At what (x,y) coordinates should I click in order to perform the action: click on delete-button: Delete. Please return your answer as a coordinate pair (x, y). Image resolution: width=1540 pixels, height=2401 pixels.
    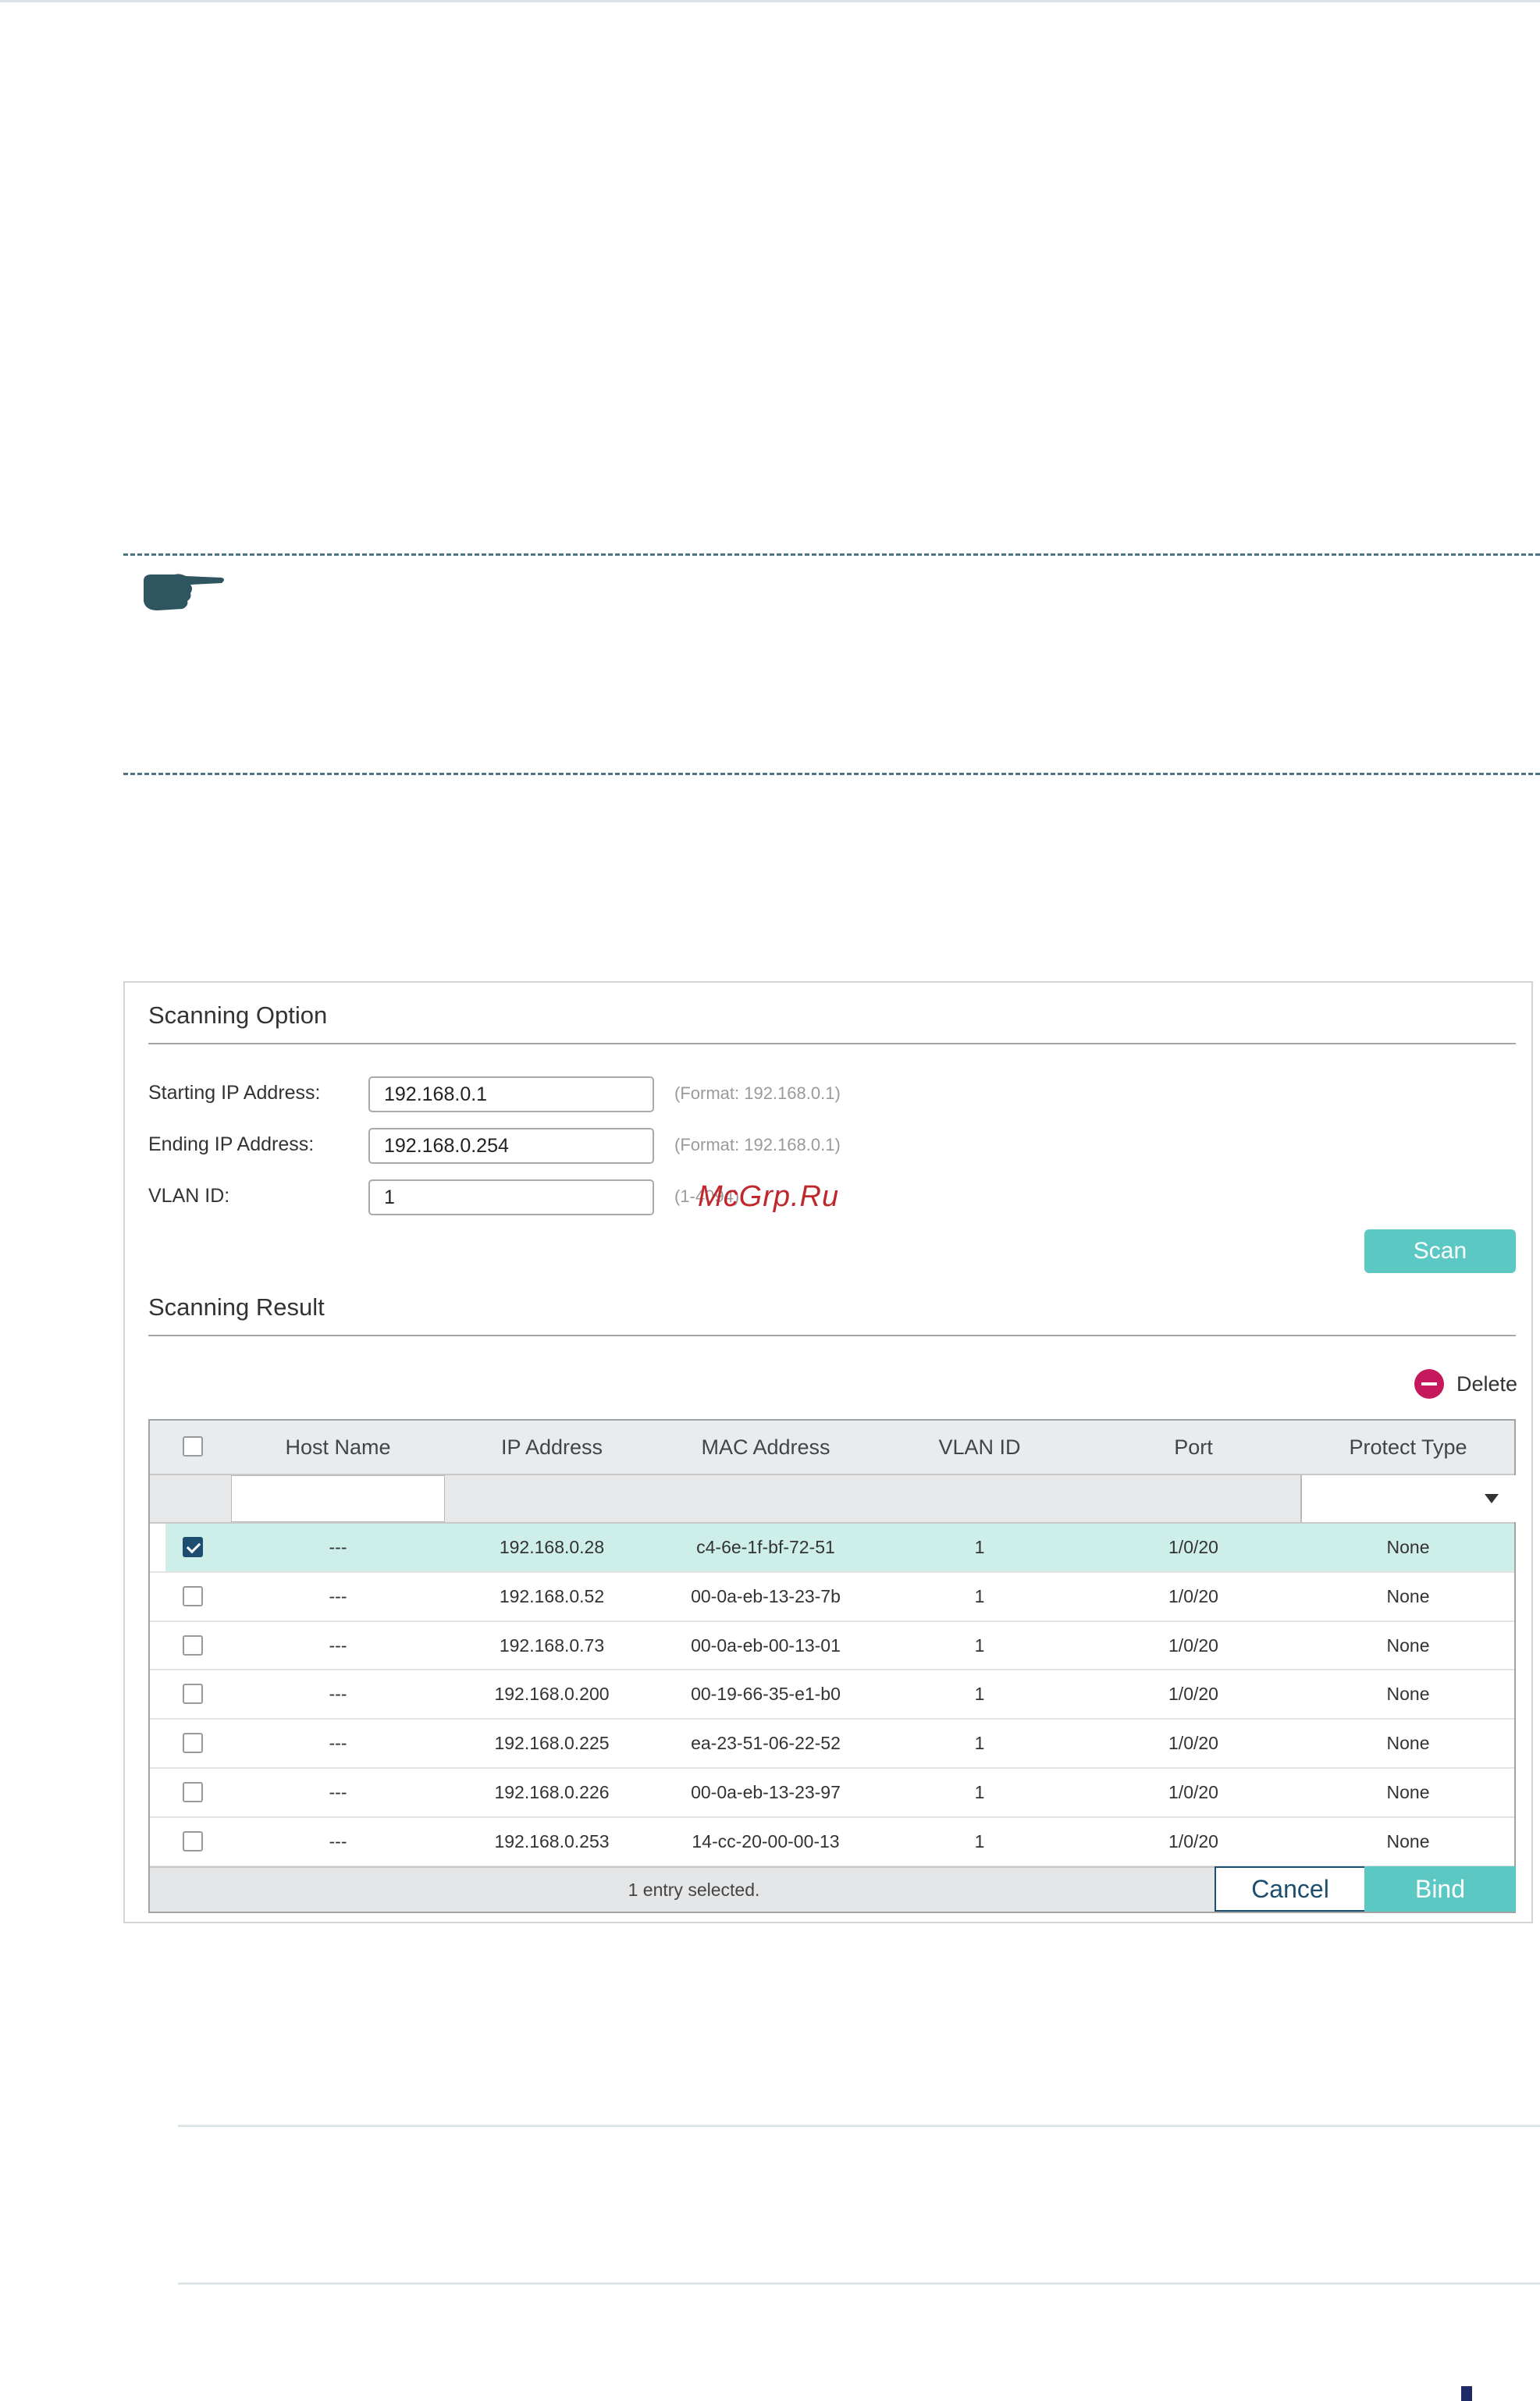
    Looking at the image, I should click on (1465, 1384).